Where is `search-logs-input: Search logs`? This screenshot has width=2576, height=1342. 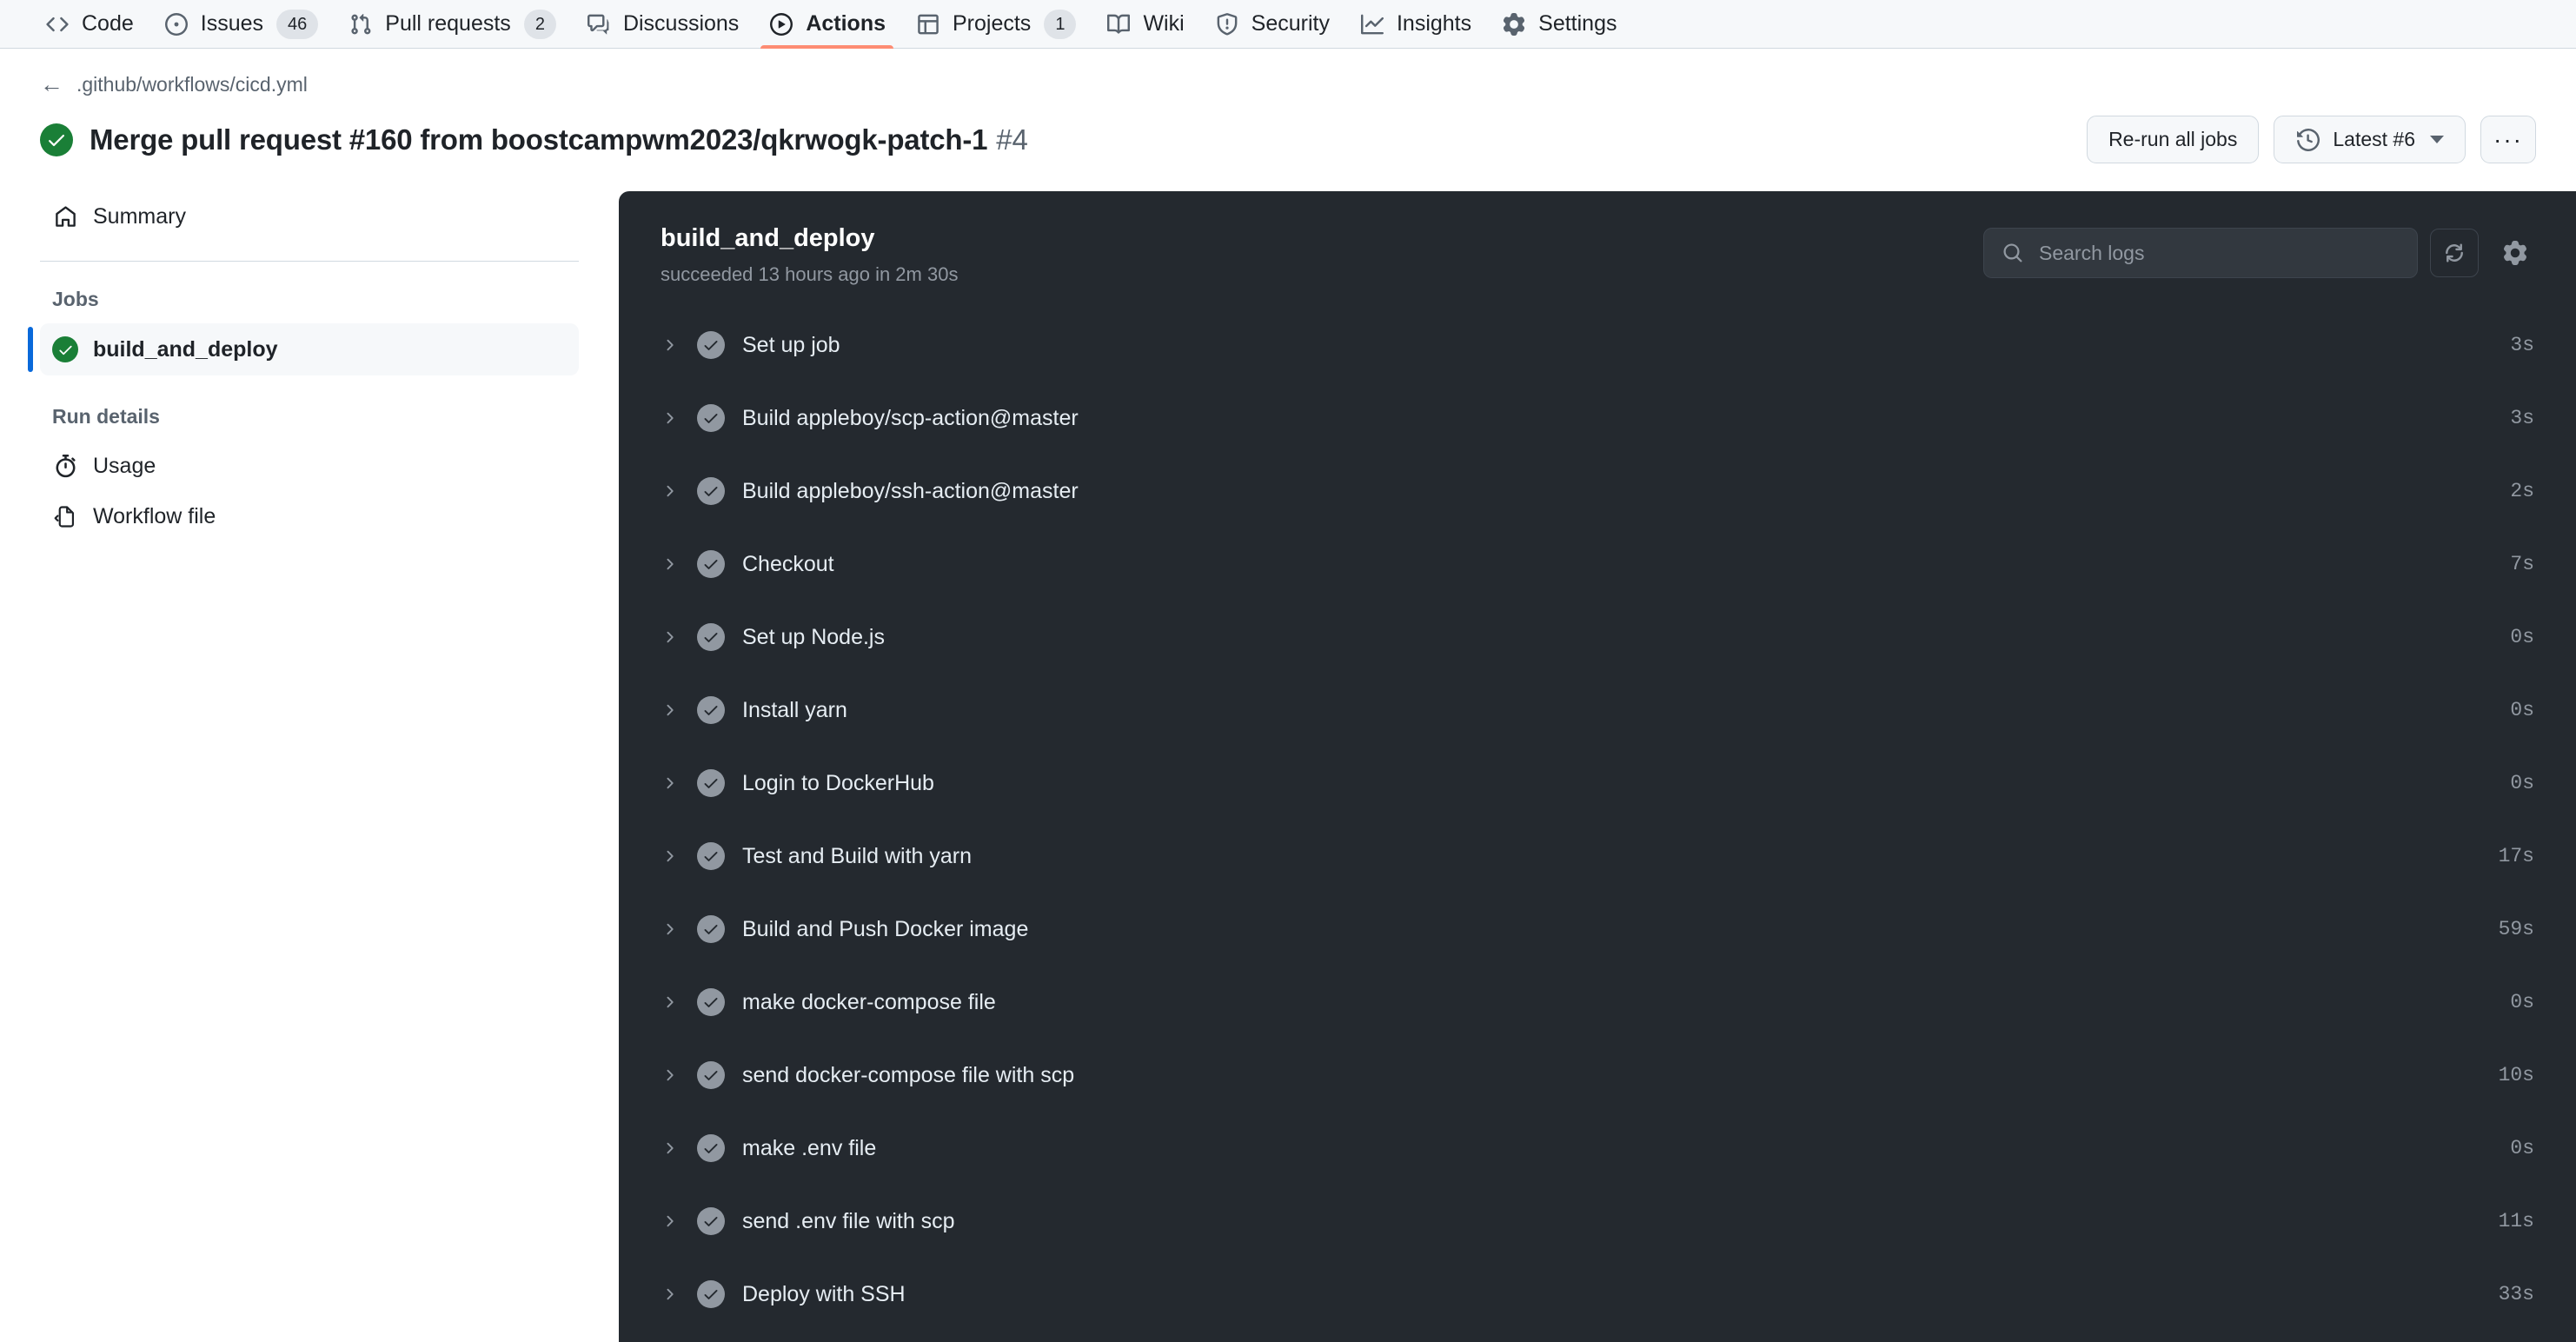
search-logs-input: Search logs is located at coordinates (2200, 253).